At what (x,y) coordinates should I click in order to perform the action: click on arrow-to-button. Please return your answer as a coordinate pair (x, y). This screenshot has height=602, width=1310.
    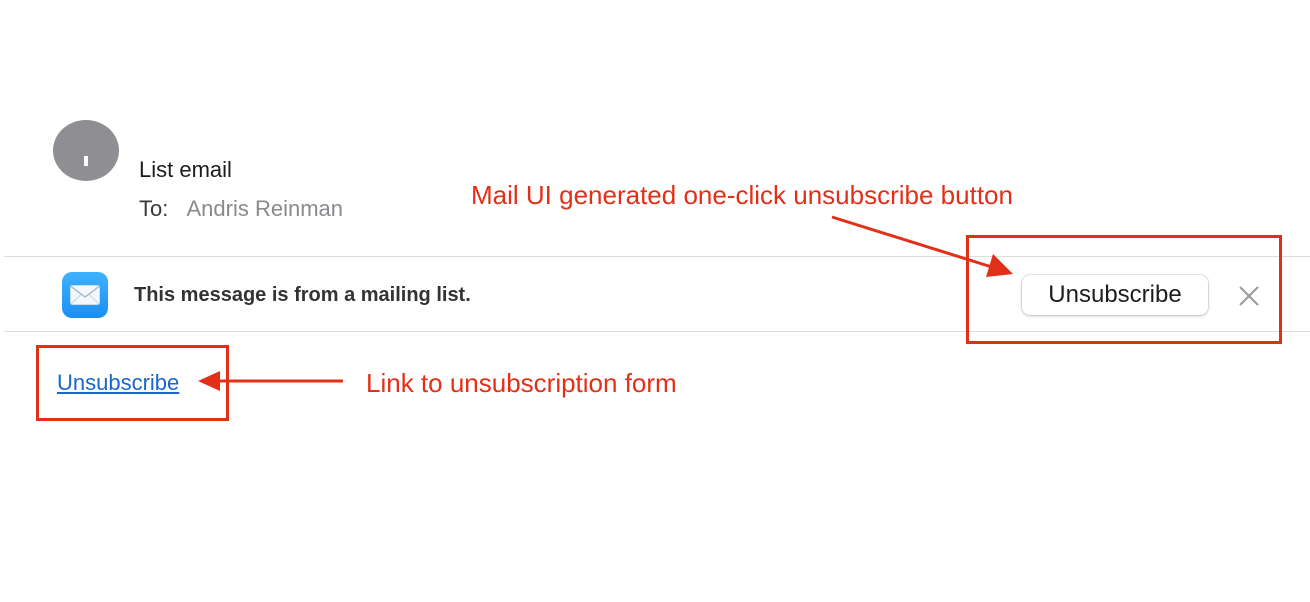
    Looking at the image, I should click on (922, 246).